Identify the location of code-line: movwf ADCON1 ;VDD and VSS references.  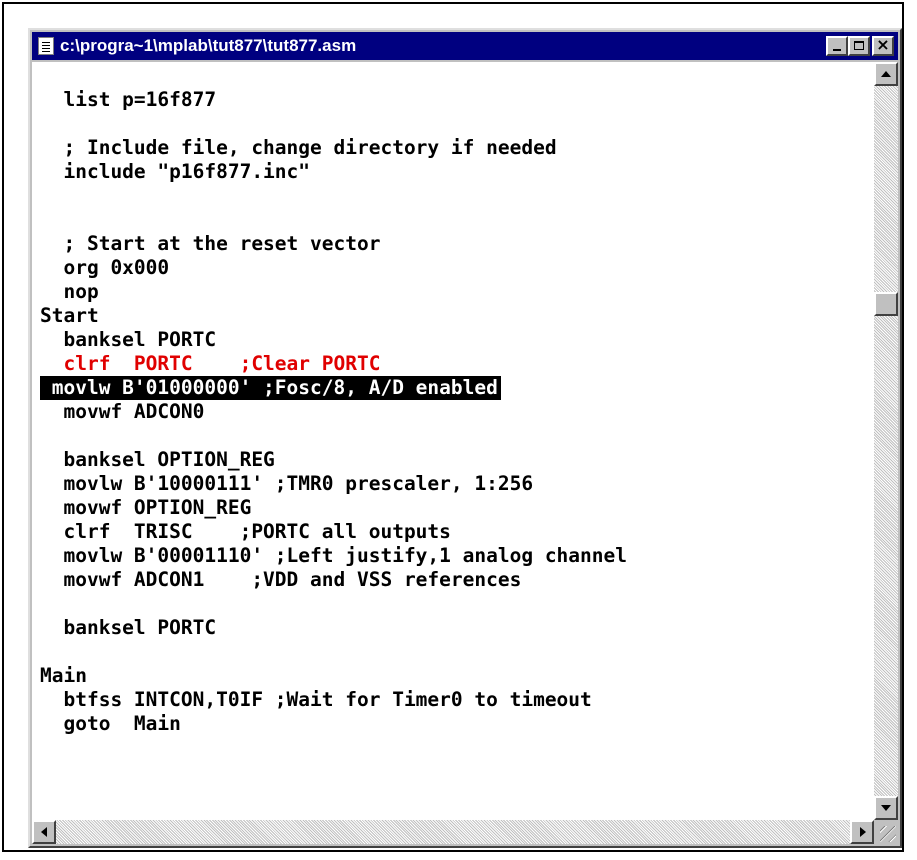
(280, 580).